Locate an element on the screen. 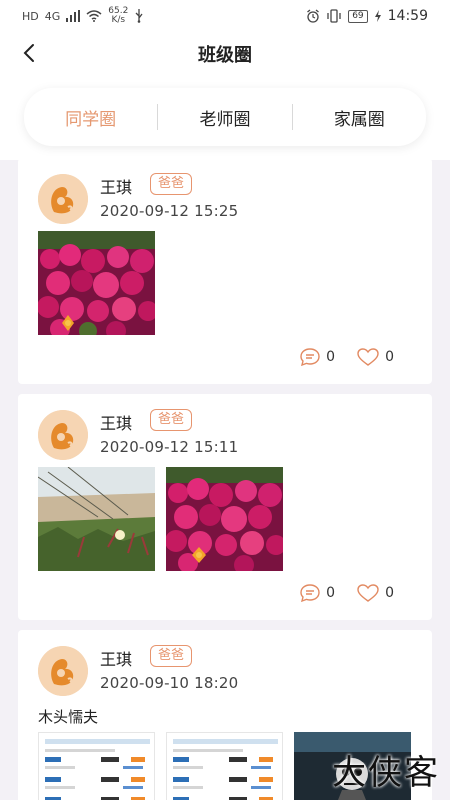  status-right: 69 14:59 is located at coordinates (367, 16).